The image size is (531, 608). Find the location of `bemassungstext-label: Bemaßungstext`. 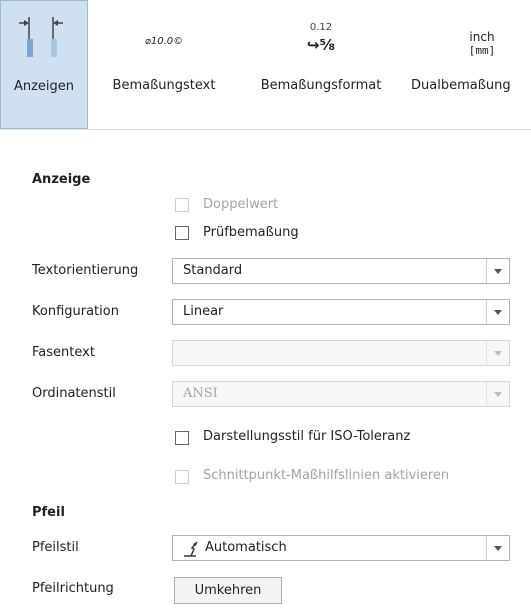

bemassungstext-label: Bemaßungstext is located at coordinates (164, 85).